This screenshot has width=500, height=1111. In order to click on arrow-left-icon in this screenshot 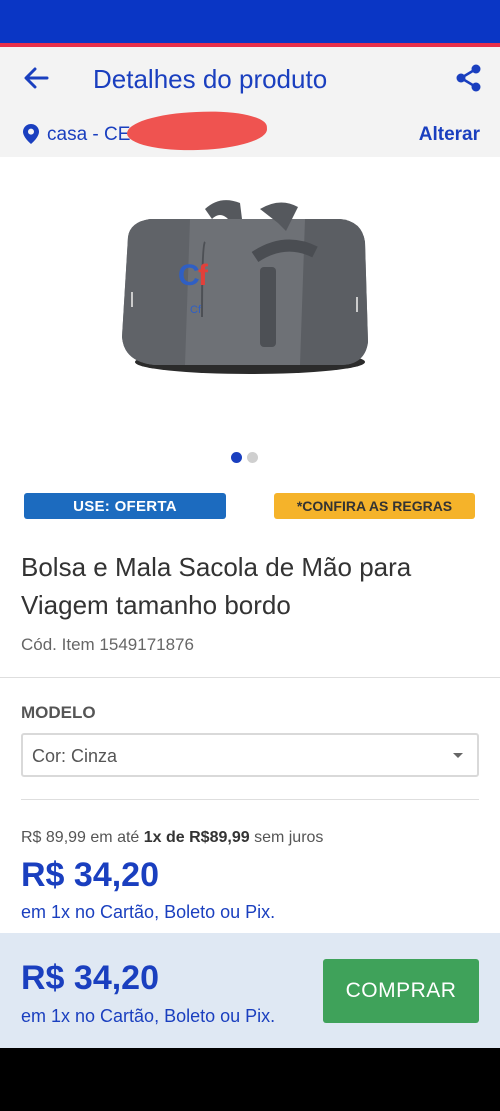, I will do `click(36, 78)`.